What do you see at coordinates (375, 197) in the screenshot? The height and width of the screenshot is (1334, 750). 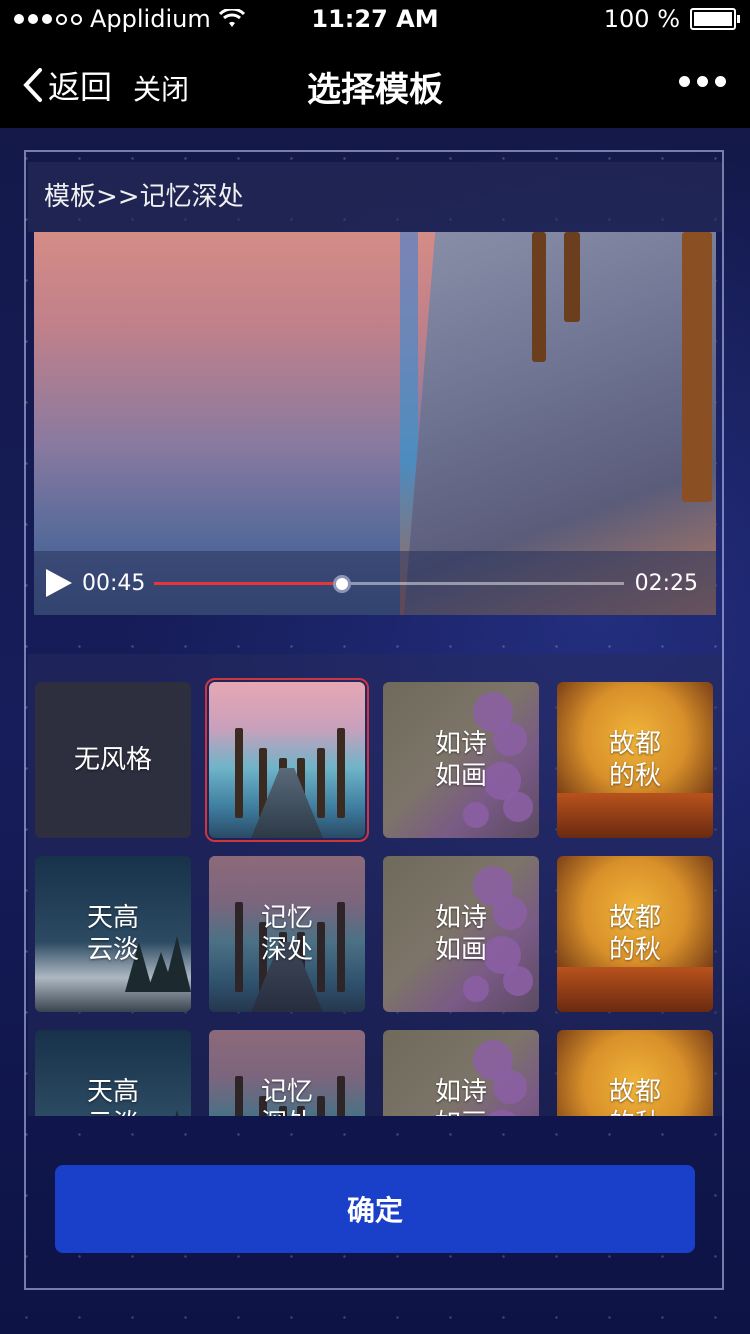 I see `breadcrumb-bar: 模板>>记忆深处` at bounding box center [375, 197].